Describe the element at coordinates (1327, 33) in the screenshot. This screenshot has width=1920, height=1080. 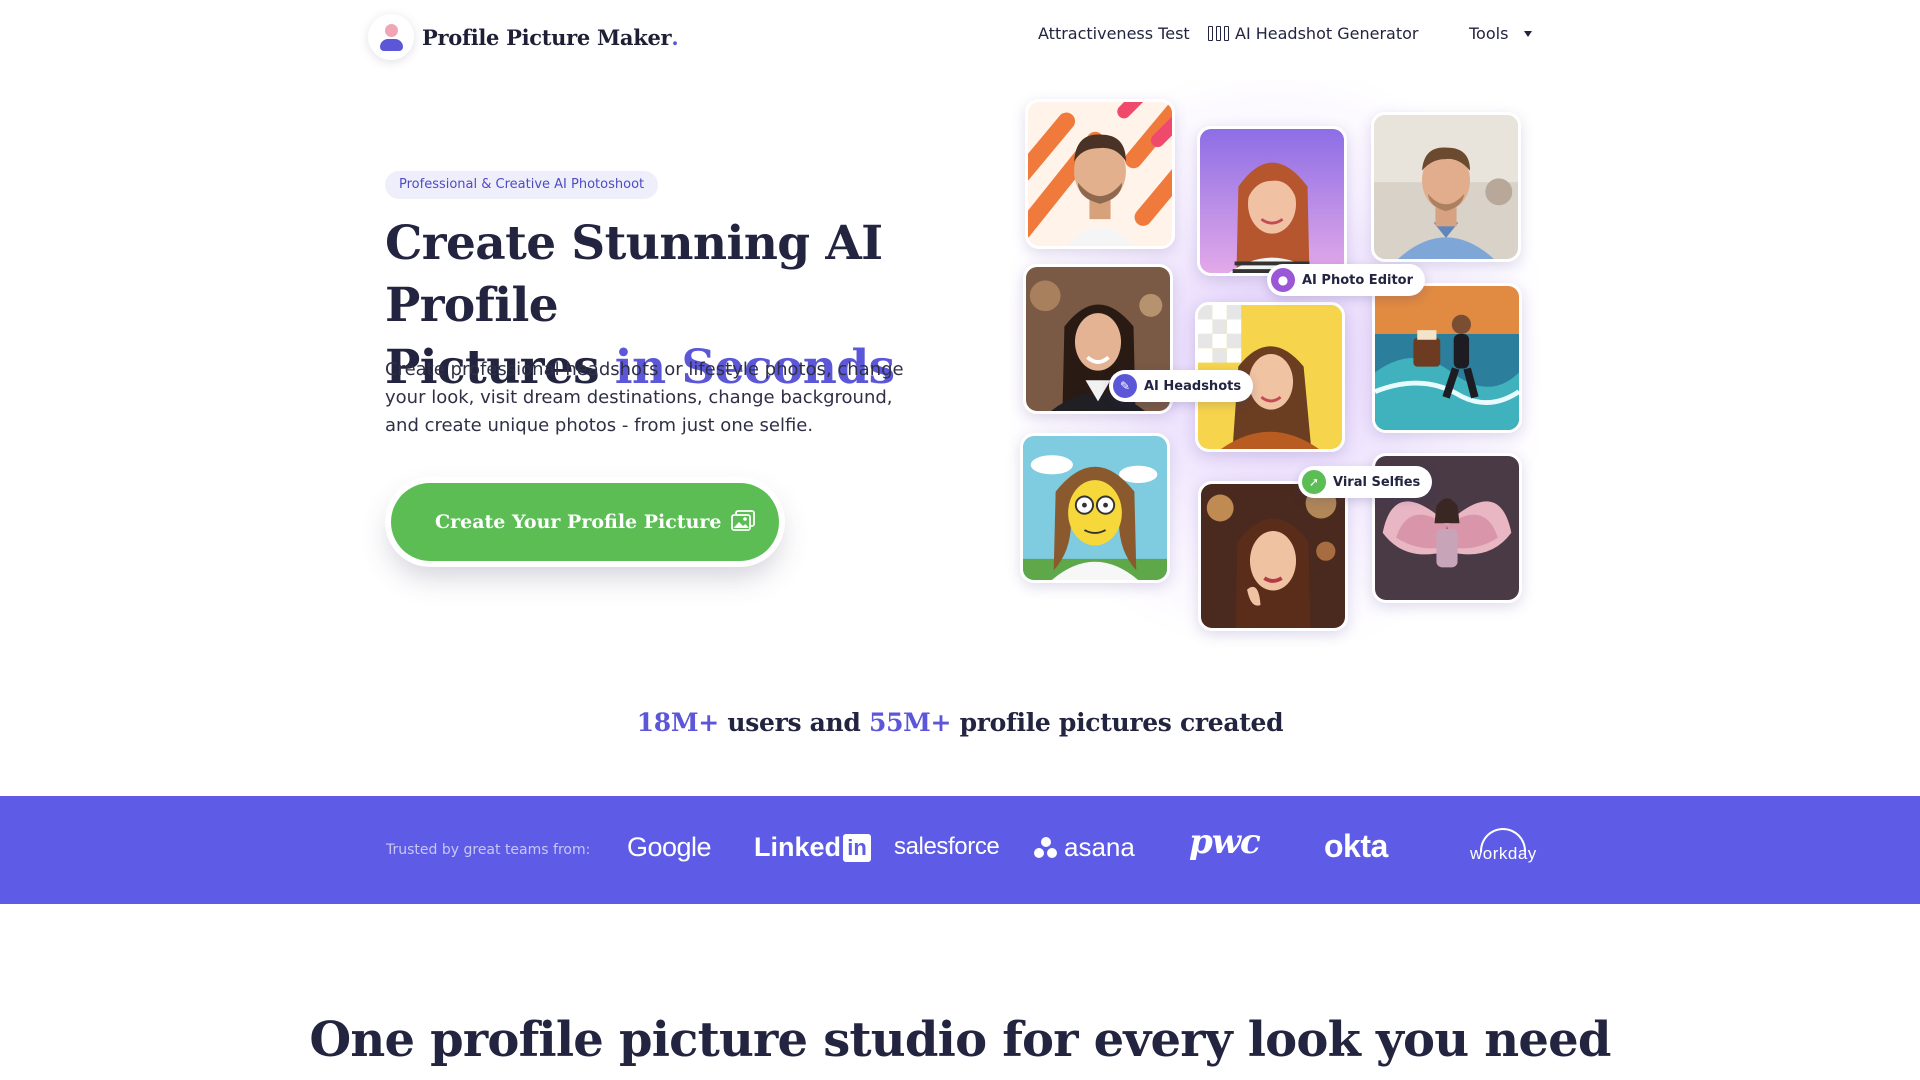
I see `nav-label: AI Headshot Generator` at that location.